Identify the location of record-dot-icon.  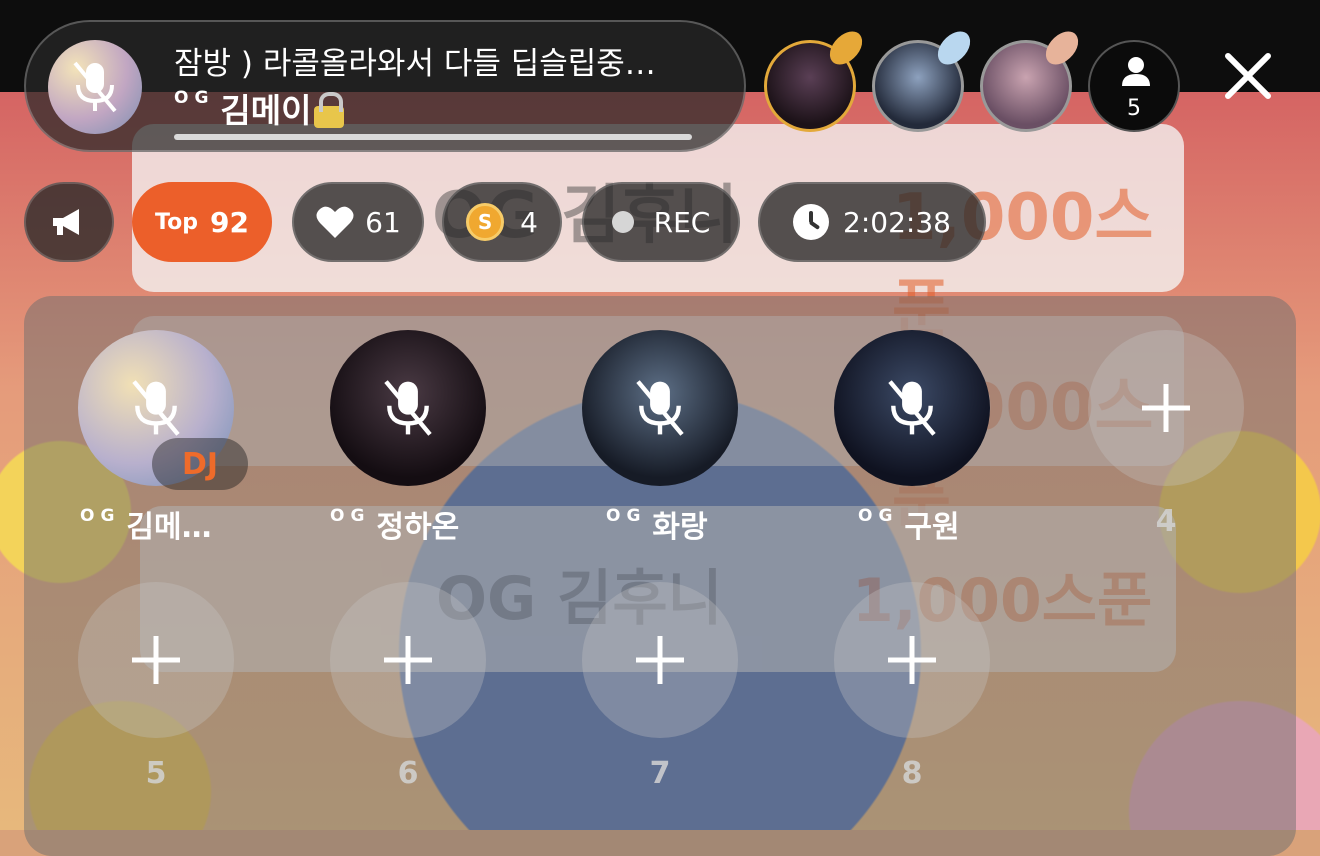
(622, 222).